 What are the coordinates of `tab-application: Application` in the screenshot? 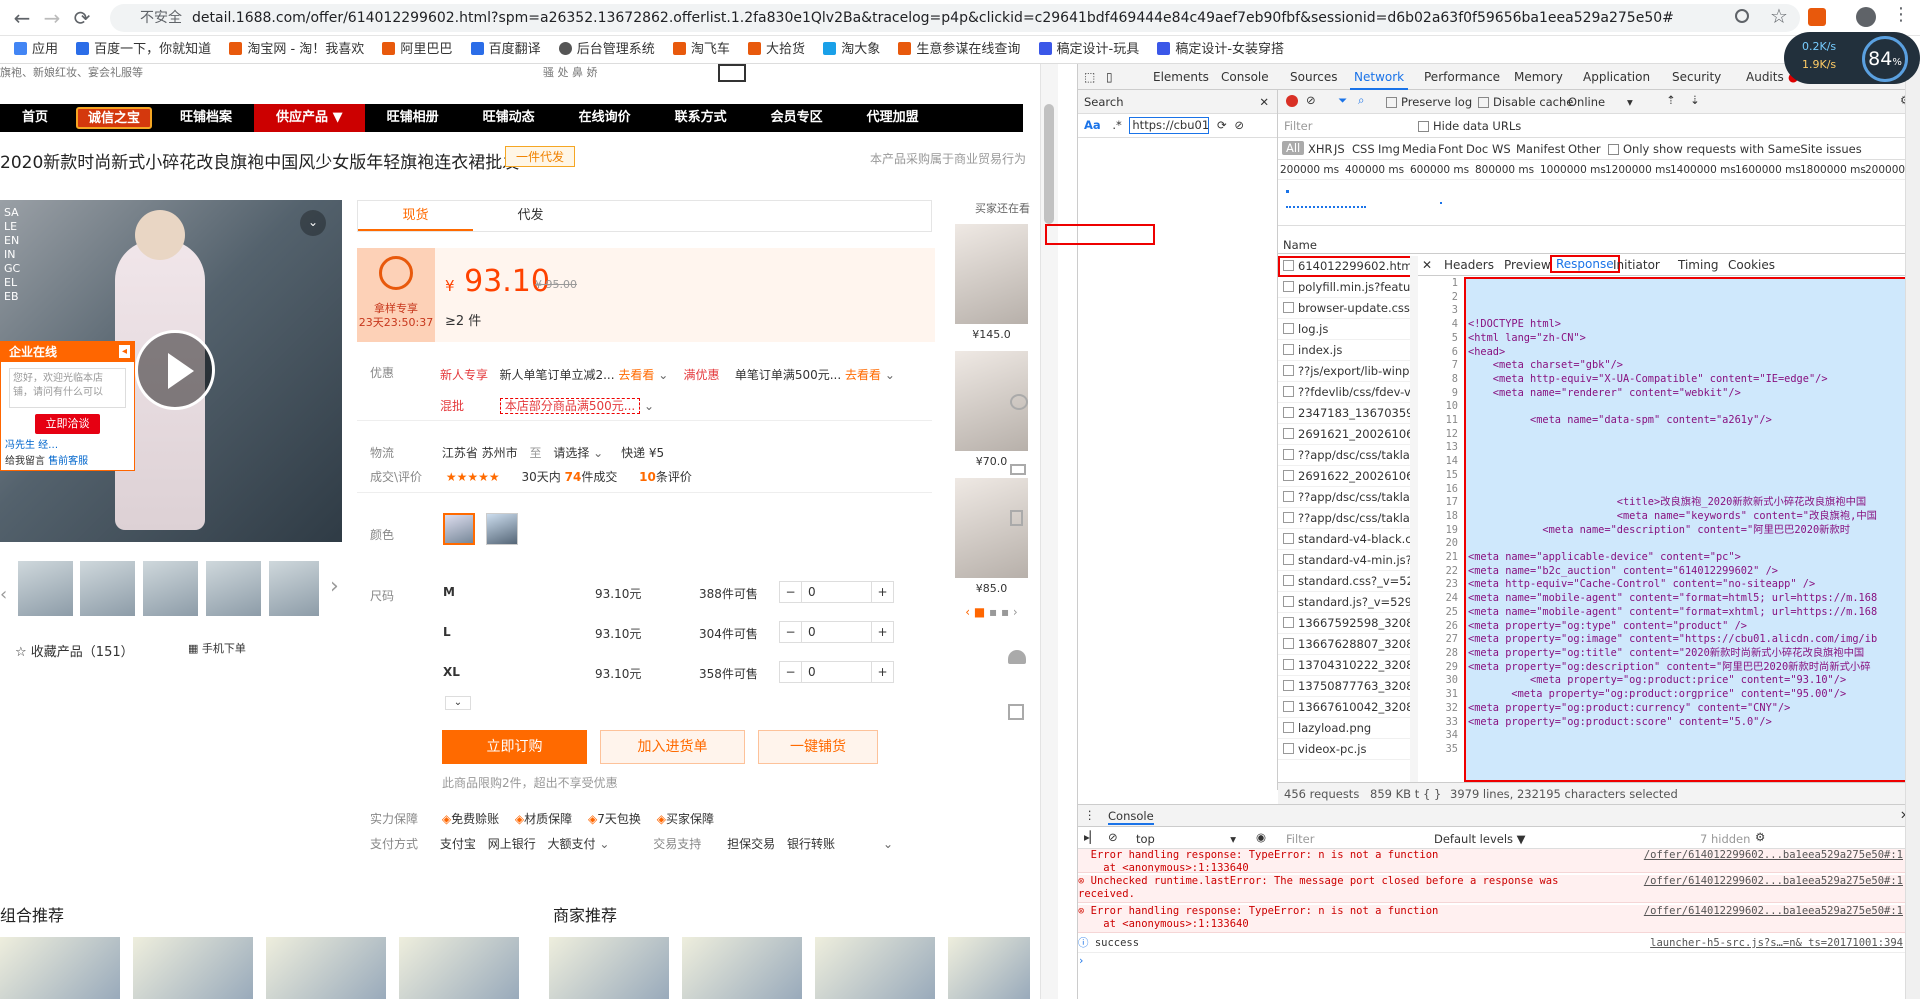 It's located at (1616, 77).